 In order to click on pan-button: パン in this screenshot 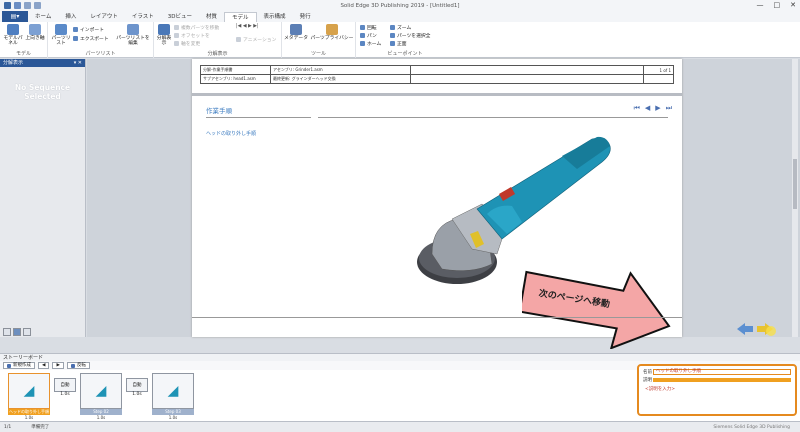, I will do `click(368, 35)`.